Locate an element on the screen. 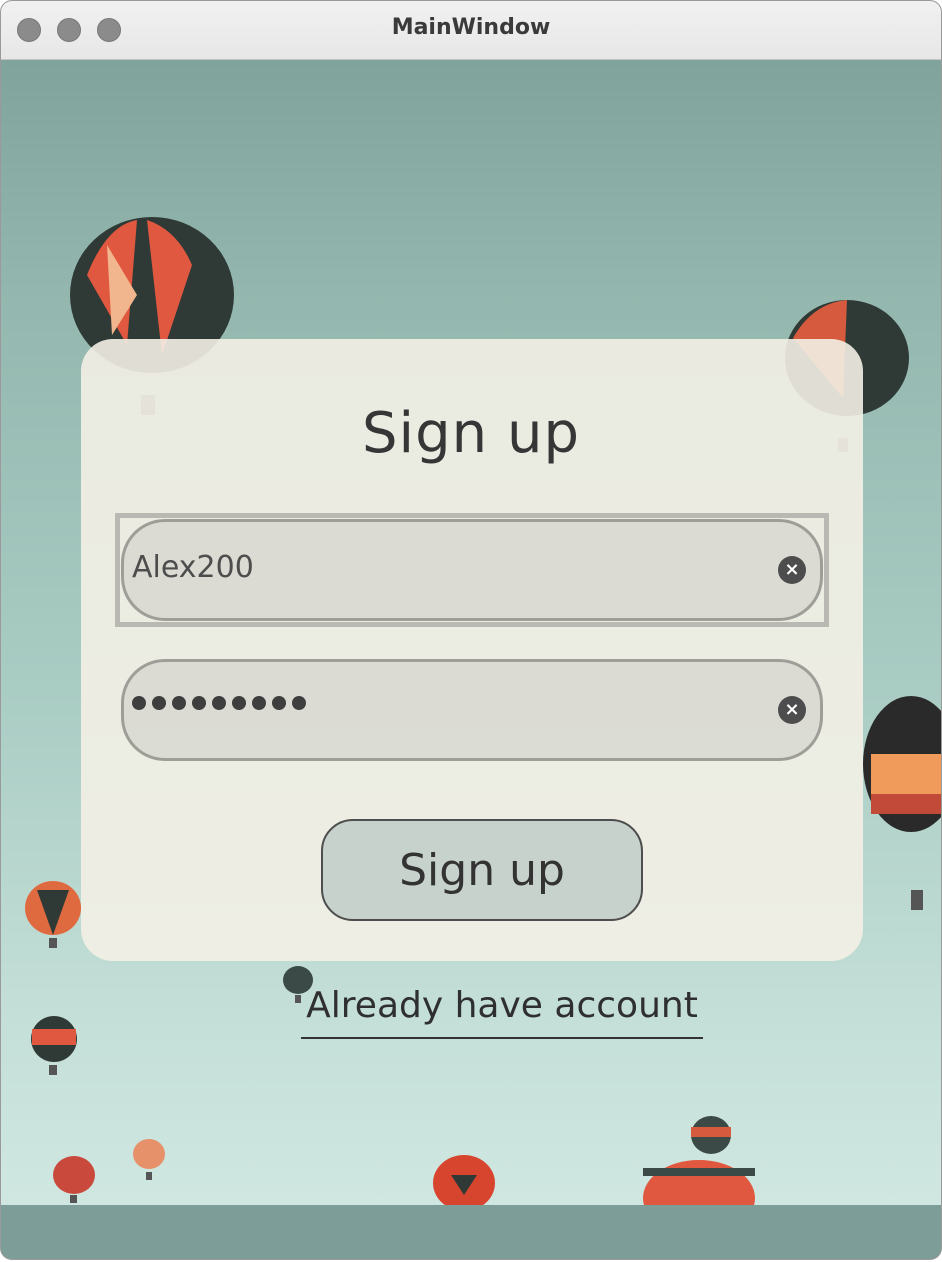 The height and width of the screenshot is (1262, 942). username-value: Alex200 is located at coordinates (193, 567).